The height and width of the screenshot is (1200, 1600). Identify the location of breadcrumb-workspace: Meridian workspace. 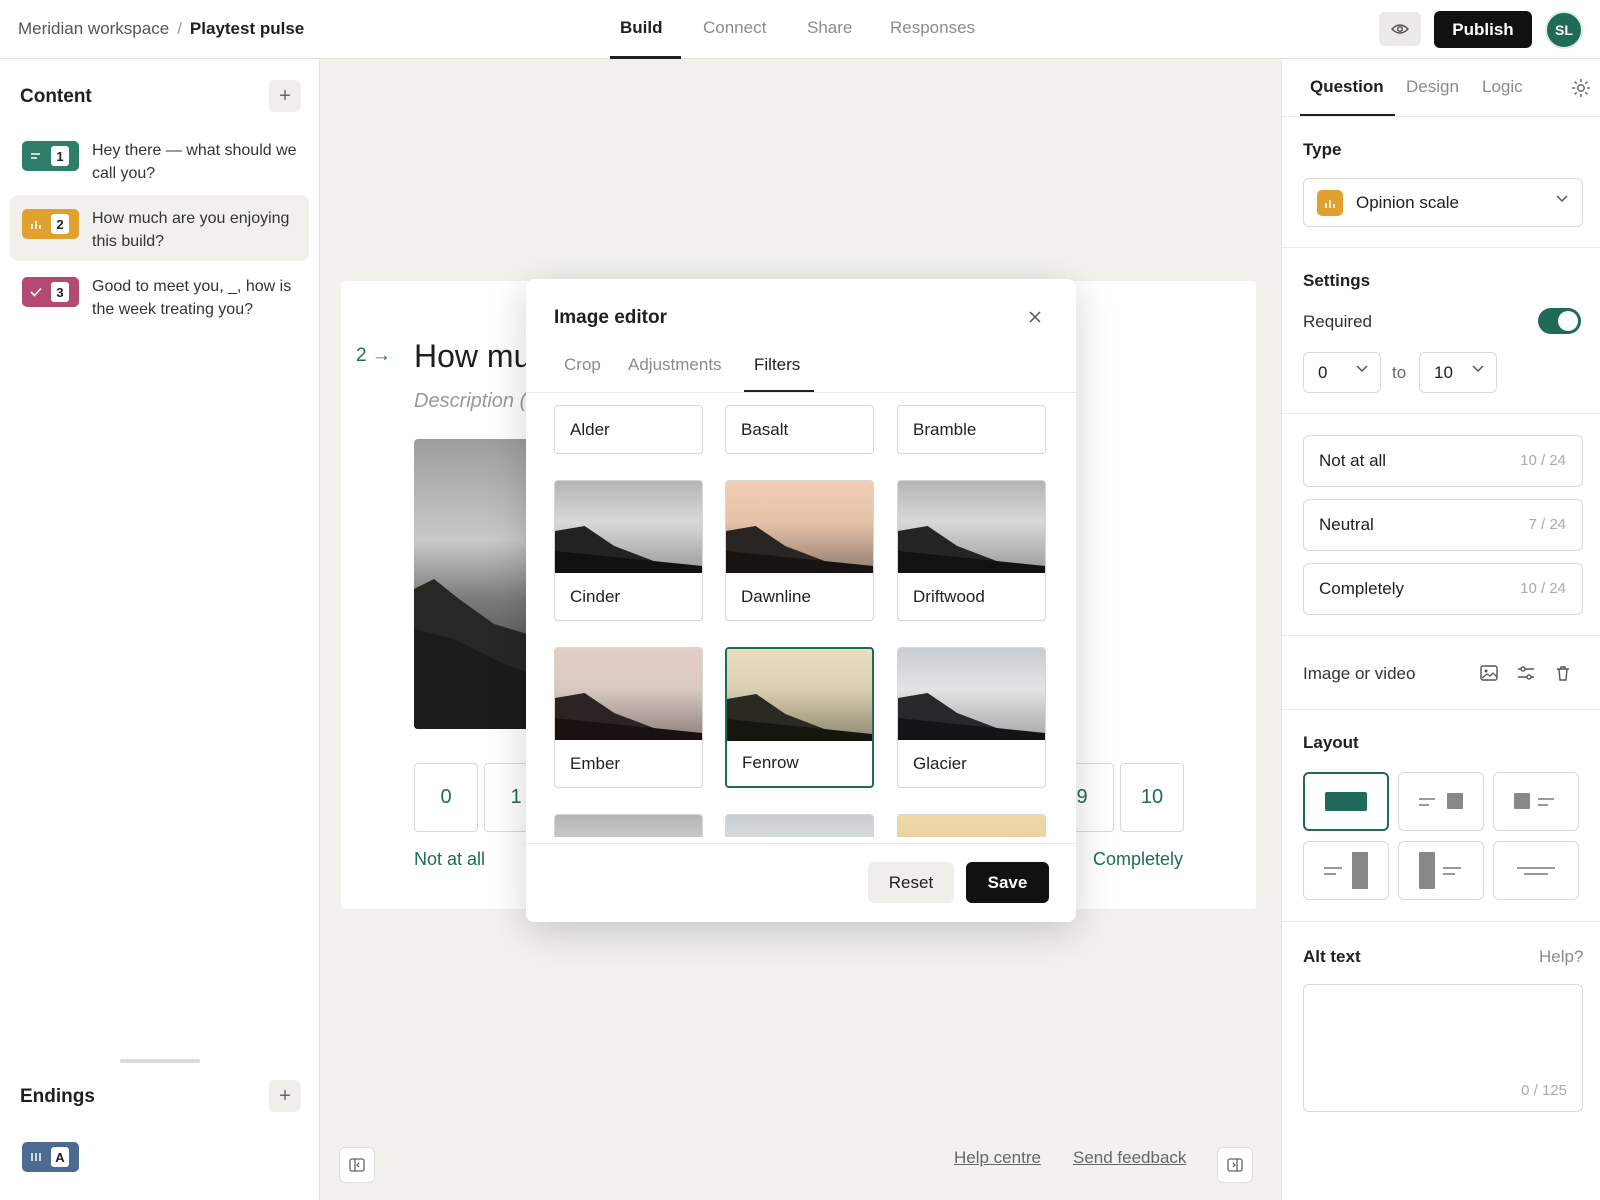
(93, 29).